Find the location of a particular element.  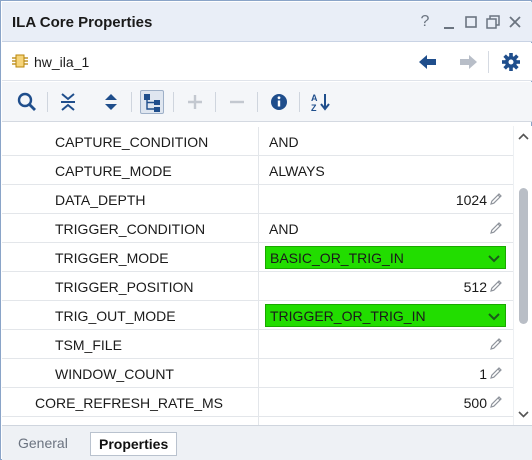

add-button is located at coordinates (195, 102).